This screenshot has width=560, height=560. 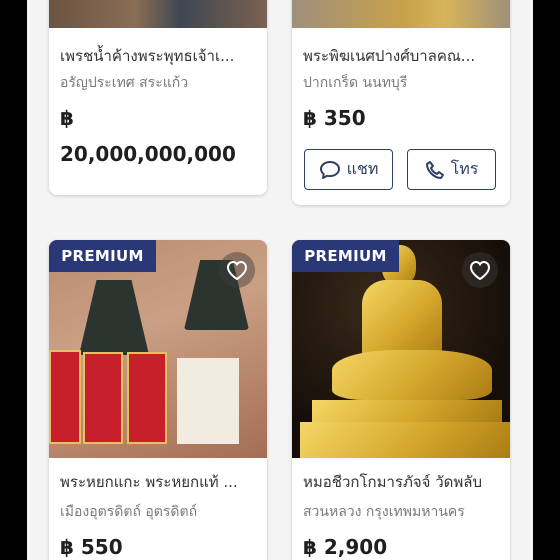 I want to click on listing-price: ฿ 2,900, so click(x=345, y=547).